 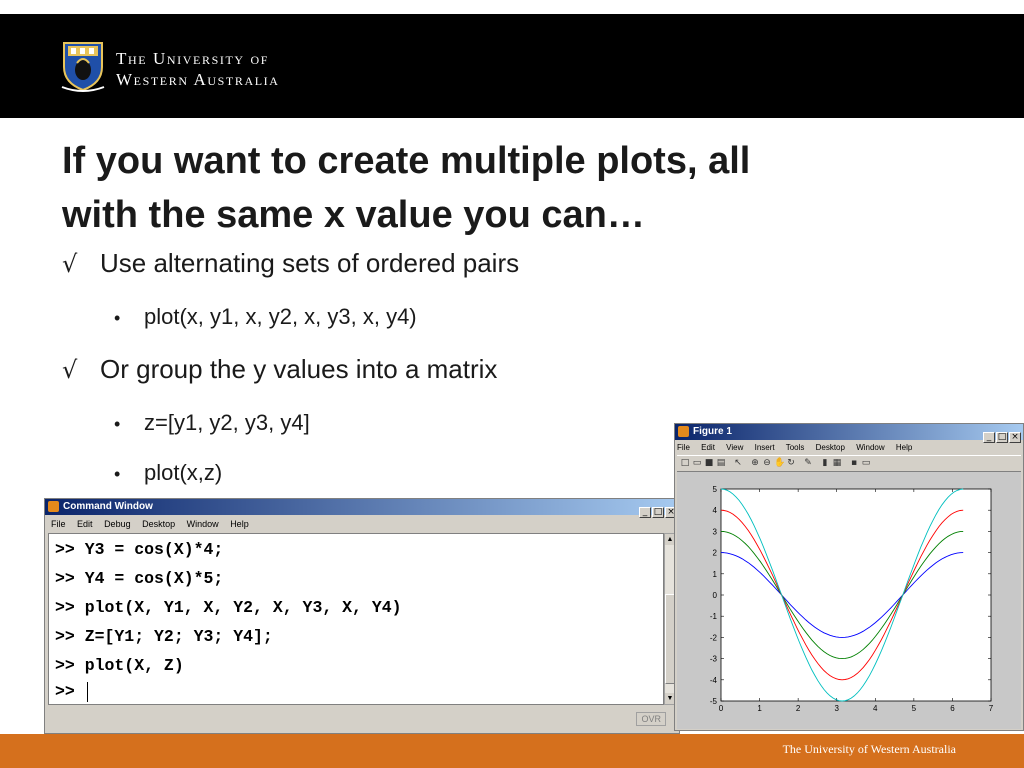 I want to click on x-tick-label: 0, so click(x=721, y=708).